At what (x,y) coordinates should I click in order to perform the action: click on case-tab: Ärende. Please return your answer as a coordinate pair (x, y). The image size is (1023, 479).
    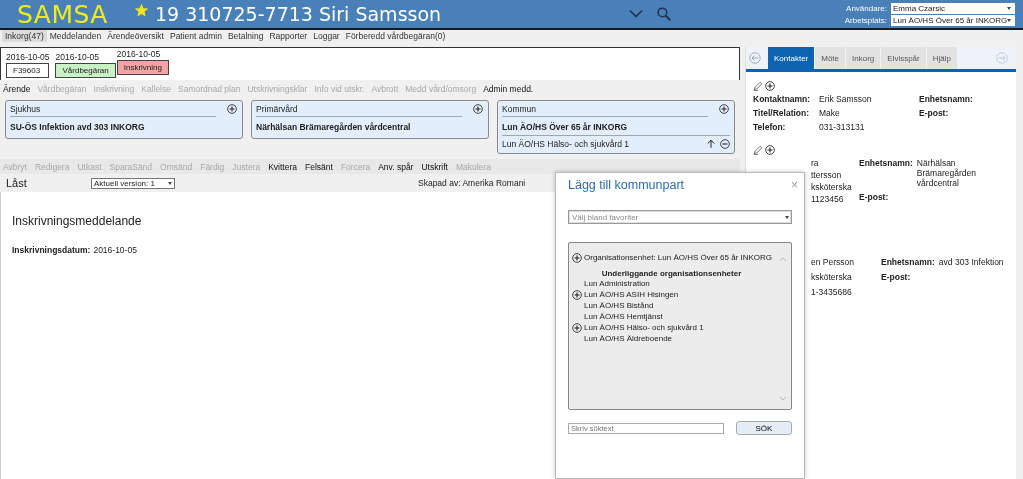
    Looking at the image, I should click on (17, 88).